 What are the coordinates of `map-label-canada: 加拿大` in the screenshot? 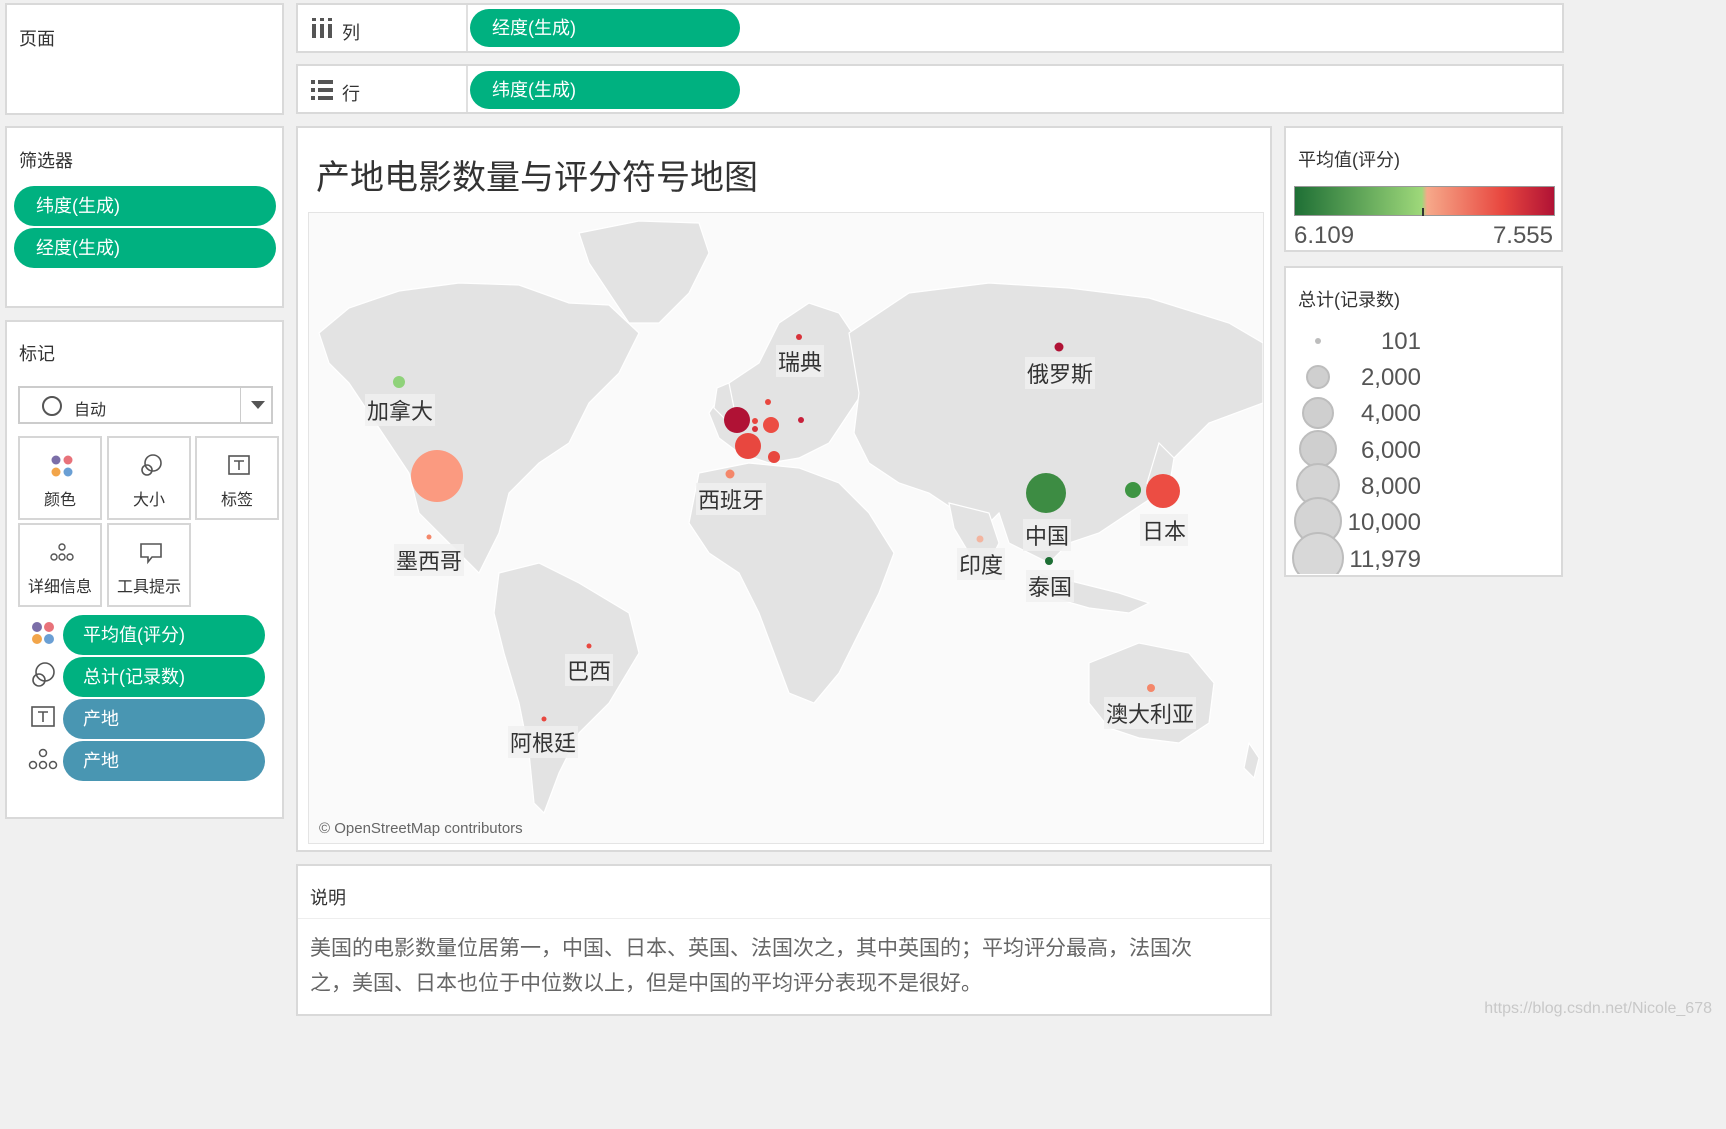 It's located at (400, 410).